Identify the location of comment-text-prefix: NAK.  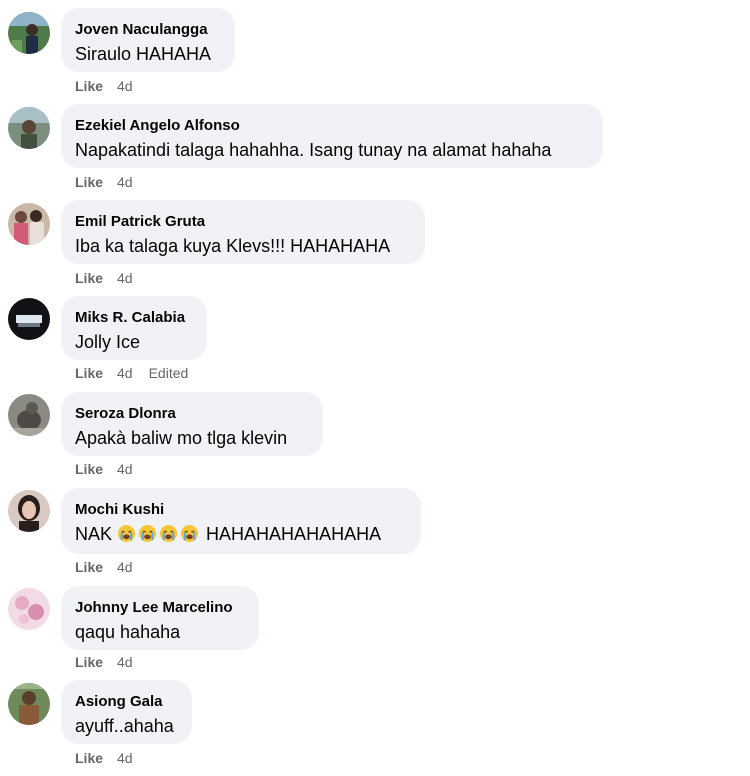
(94, 534).